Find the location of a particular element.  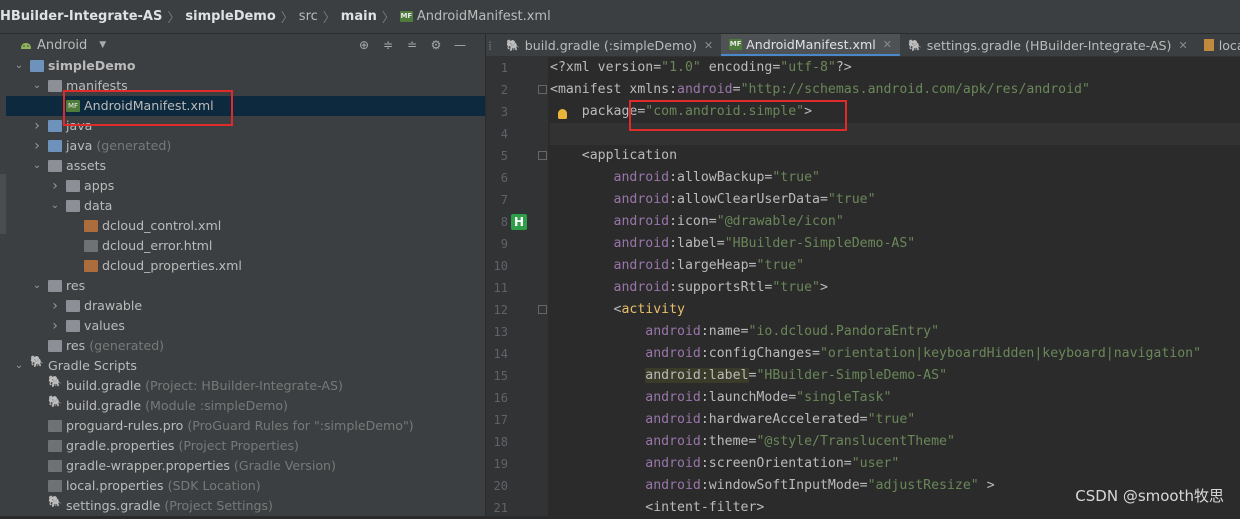

gutter: 1 2 3 4 5 6 7 8 9 10 11 12 13 14 15 16 17 18 19 20 21 is located at coordinates (517, 286).